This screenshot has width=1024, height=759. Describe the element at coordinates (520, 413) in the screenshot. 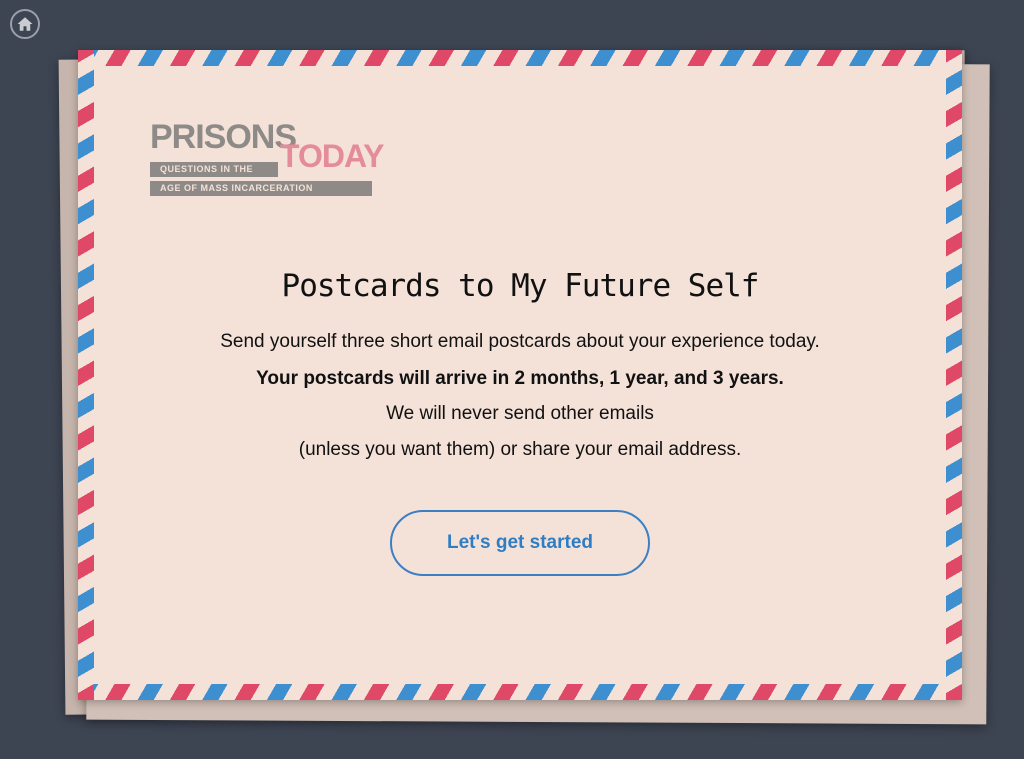

I see `privacy-text-1: We will never send other emails` at that location.